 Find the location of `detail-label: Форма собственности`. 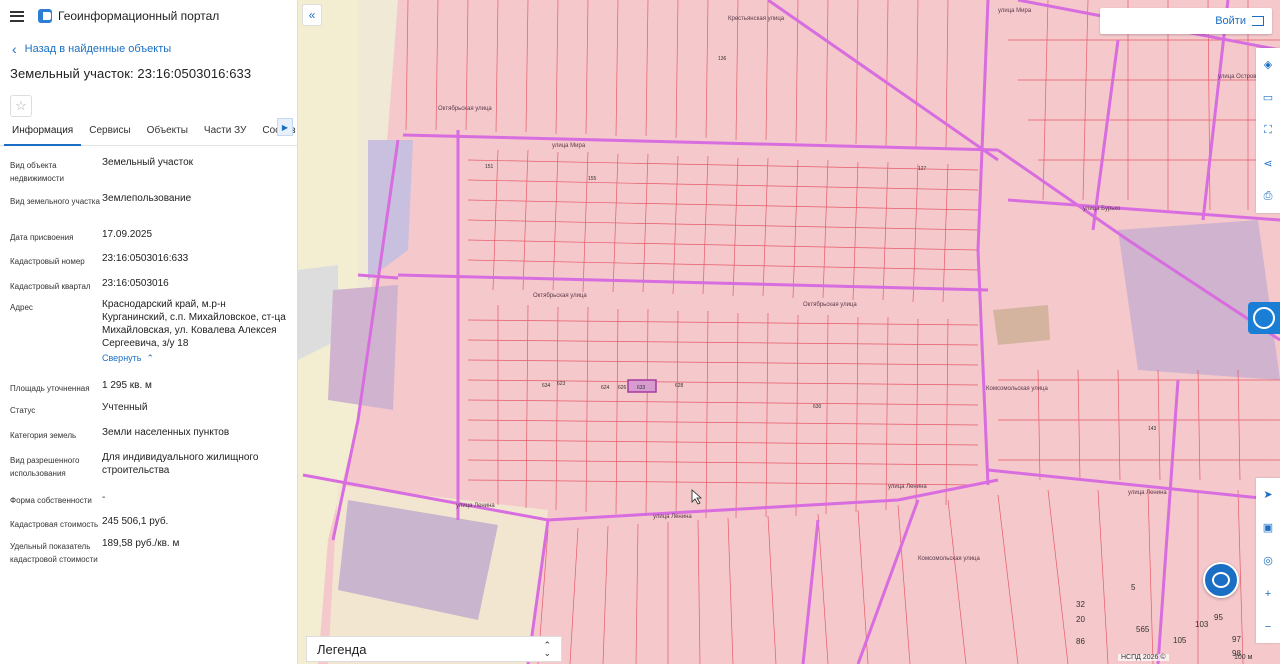

detail-label: Форма собственности is located at coordinates (51, 500).